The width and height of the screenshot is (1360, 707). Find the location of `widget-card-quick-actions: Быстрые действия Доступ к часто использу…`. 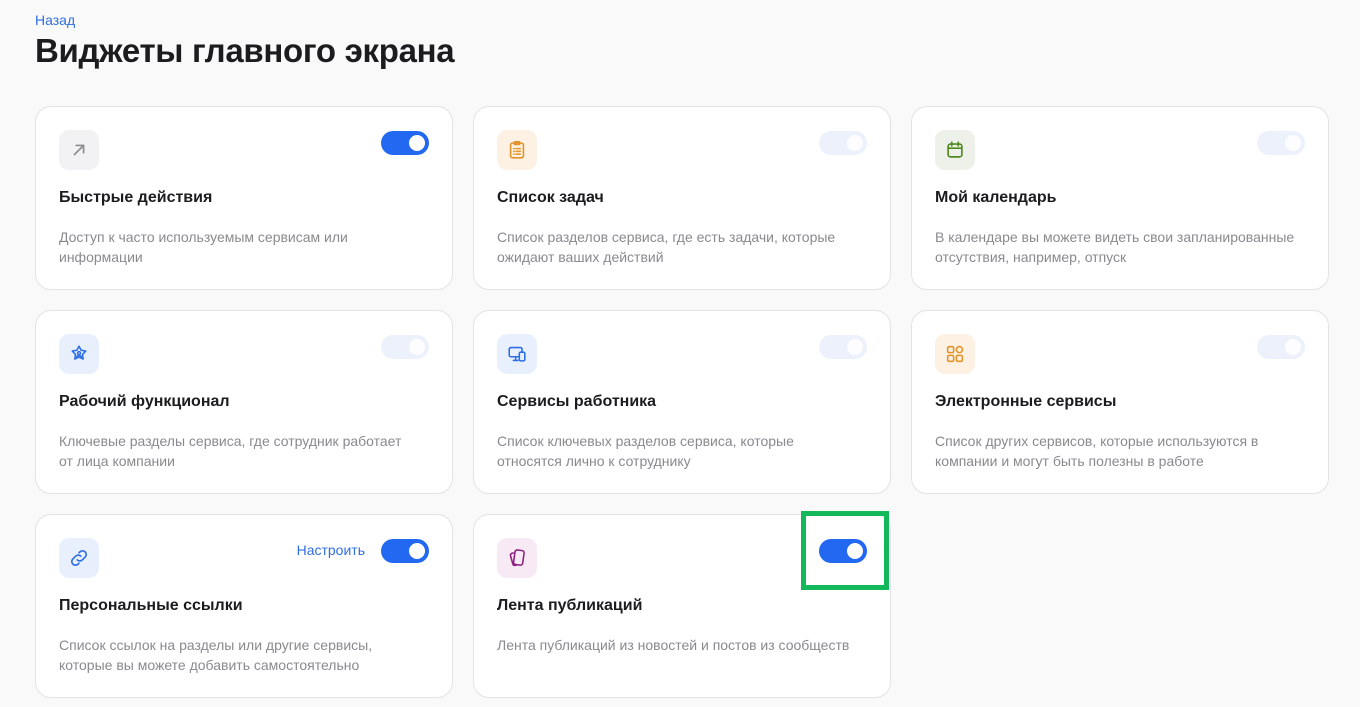

widget-card-quick-actions: Быстрые действия Доступ к часто использу… is located at coordinates (244, 198).